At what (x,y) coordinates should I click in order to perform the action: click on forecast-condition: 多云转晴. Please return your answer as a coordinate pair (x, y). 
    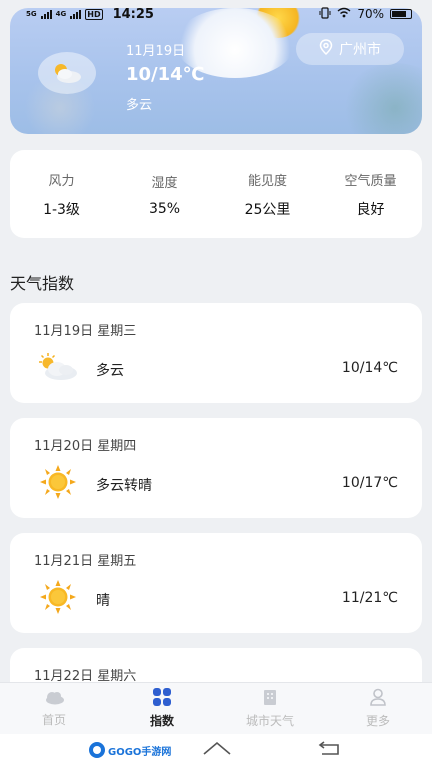
    Looking at the image, I should click on (124, 486).